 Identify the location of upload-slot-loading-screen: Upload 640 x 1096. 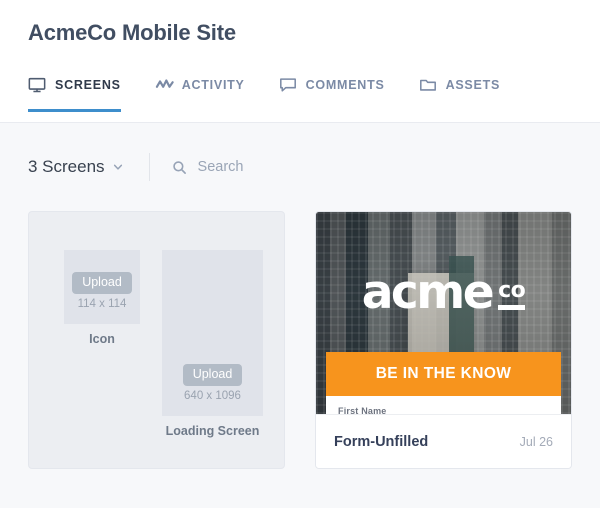
(212, 333).